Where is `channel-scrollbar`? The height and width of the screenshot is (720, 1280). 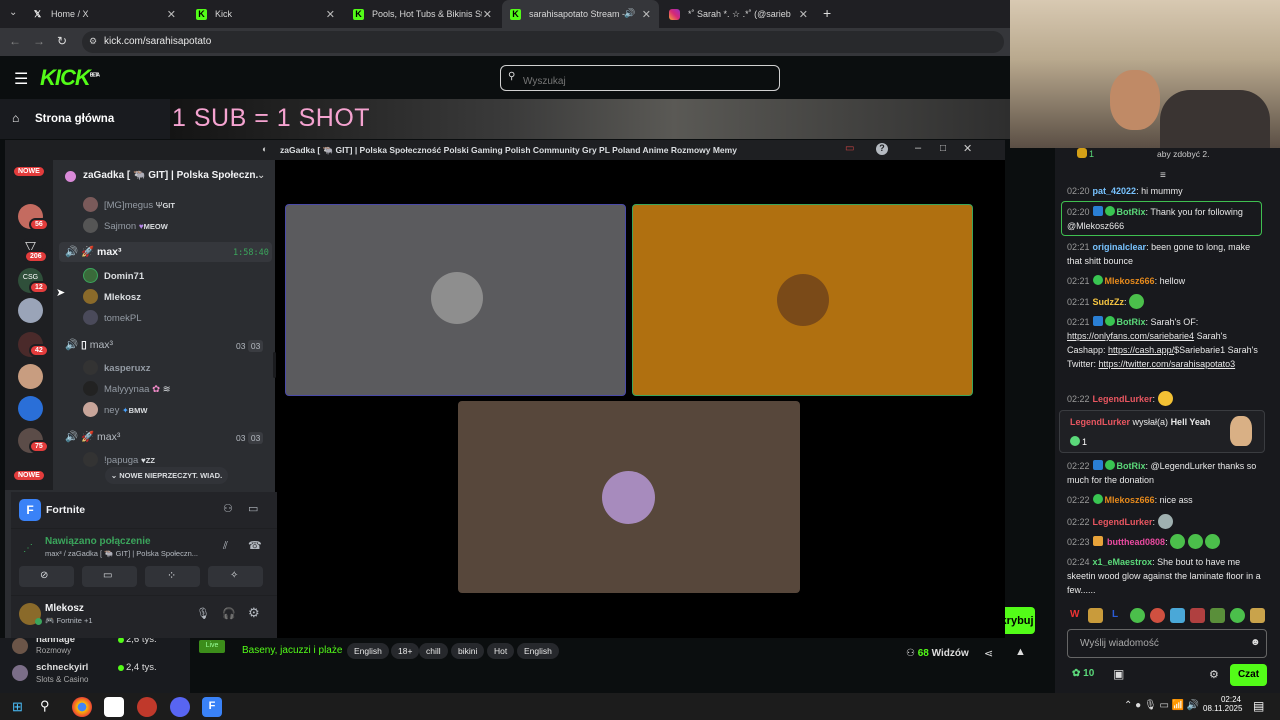
channel-scrollbar is located at coordinates (274, 365).